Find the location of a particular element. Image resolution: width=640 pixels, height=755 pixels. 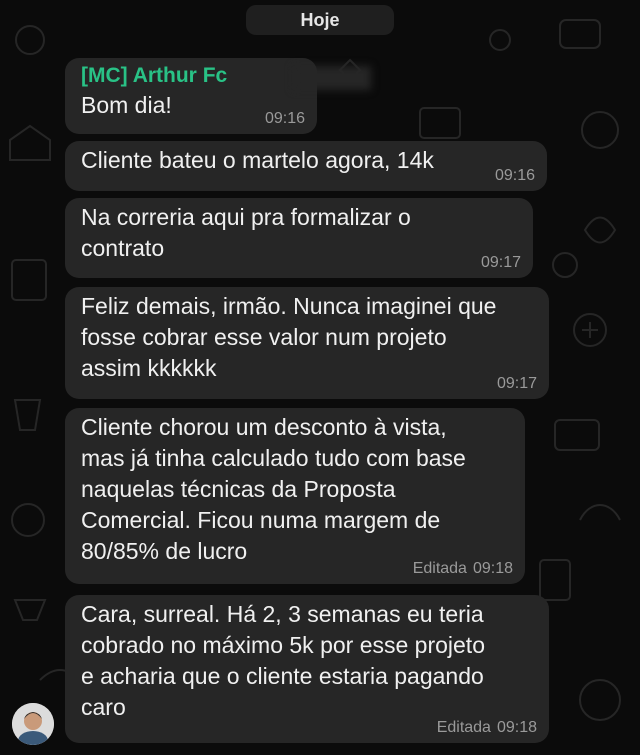

date-separator-label: Hoje is located at coordinates (320, 19).